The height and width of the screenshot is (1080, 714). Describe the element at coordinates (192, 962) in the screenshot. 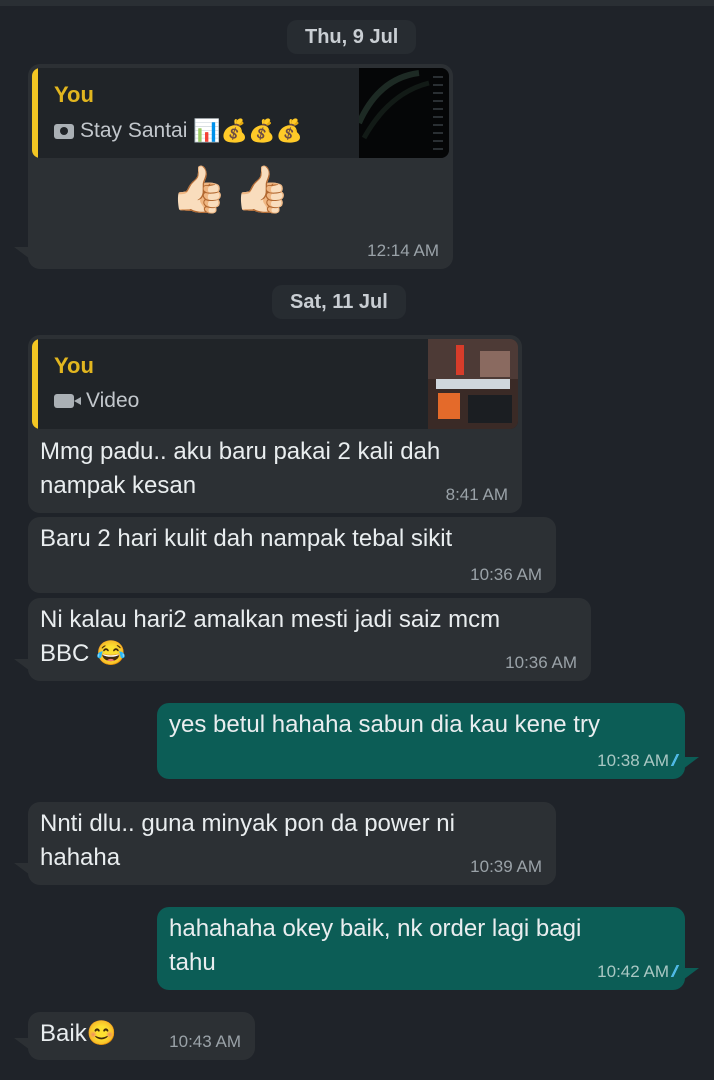

I see `message-text: tahu` at that location.